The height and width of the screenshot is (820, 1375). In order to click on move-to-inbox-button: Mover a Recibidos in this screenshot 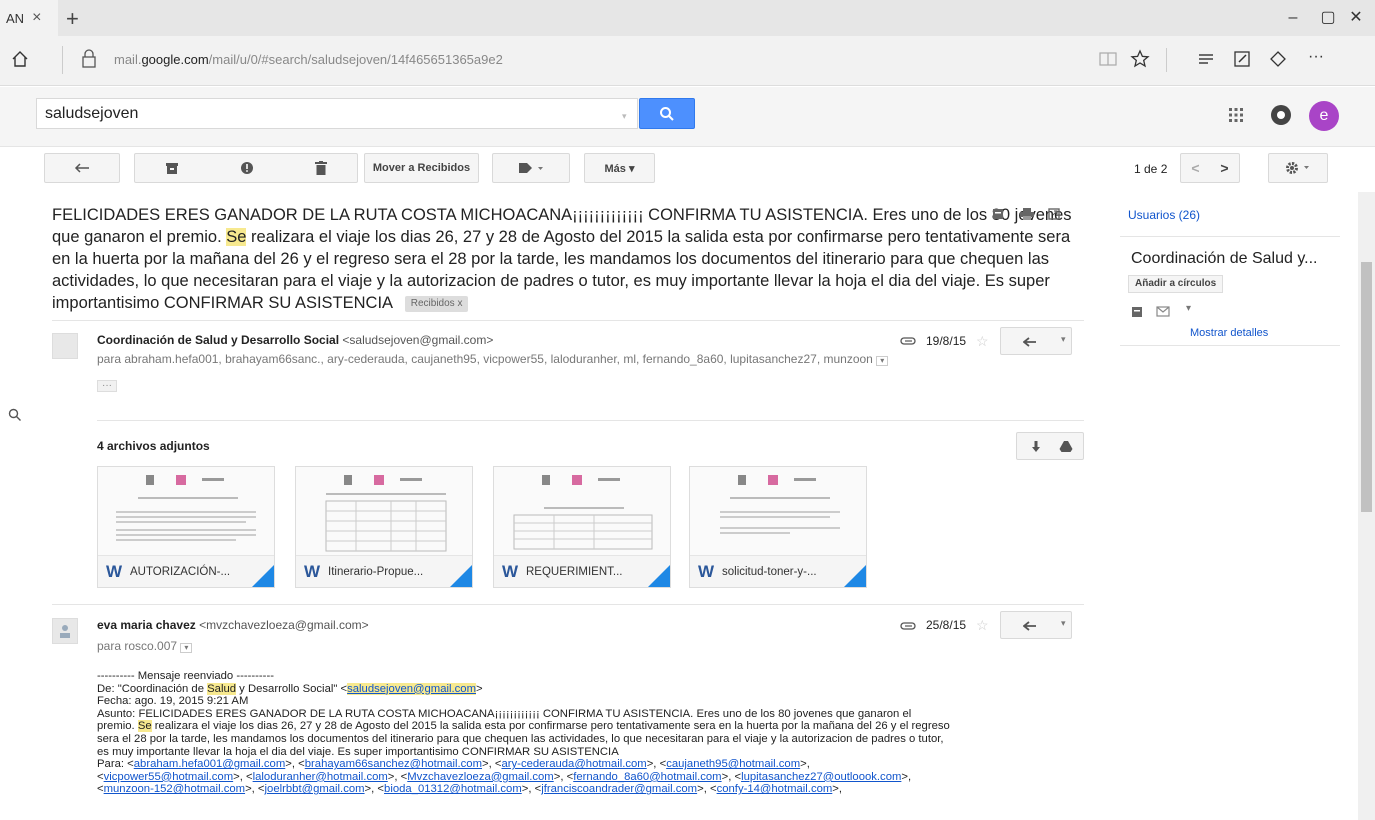, I will do `click(421, 168)`.